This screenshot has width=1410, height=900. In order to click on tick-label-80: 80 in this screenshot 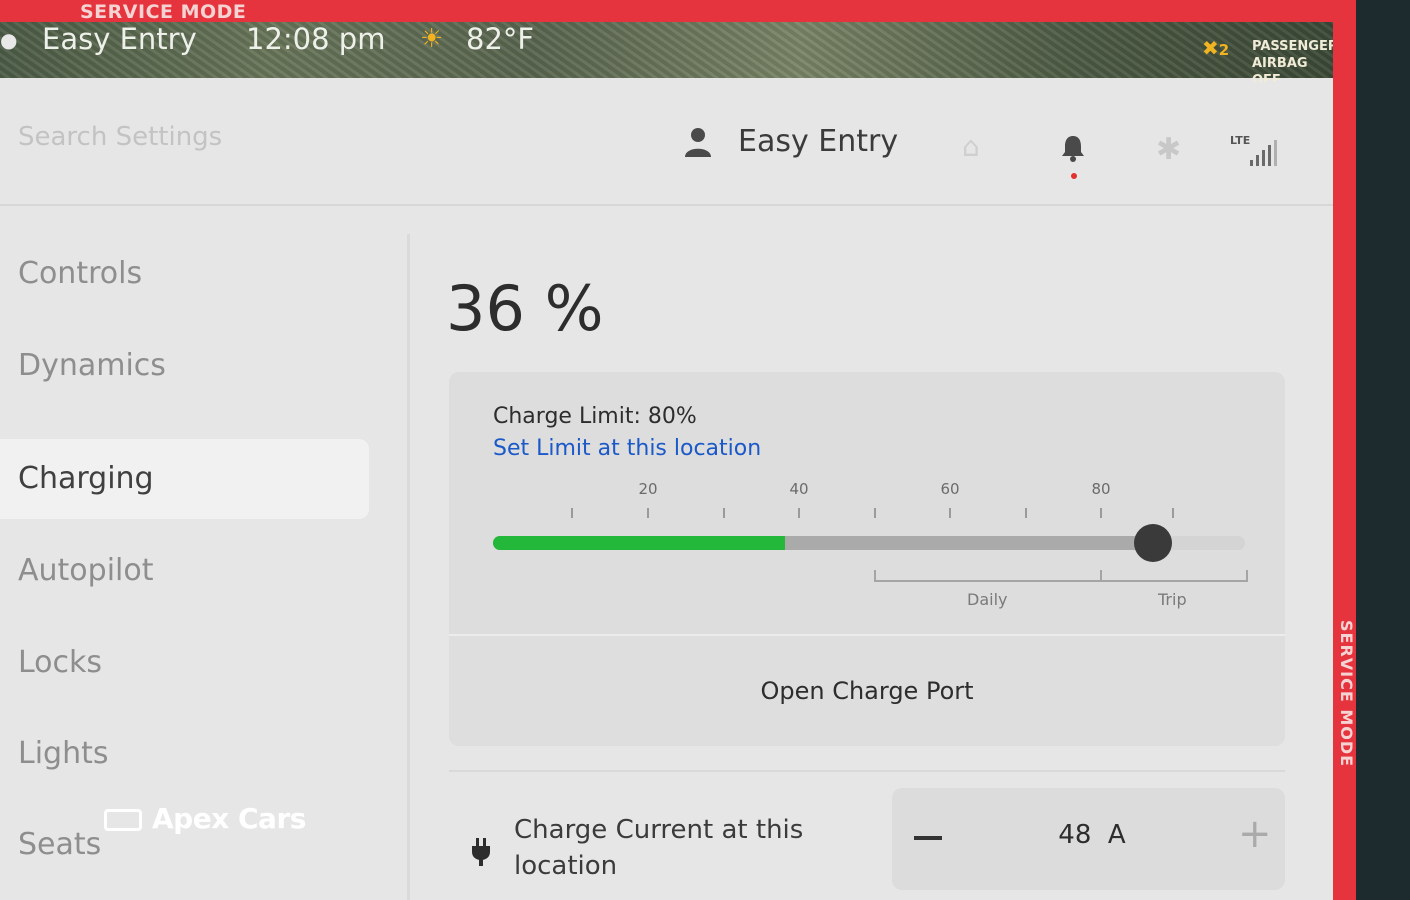, I will do `click(1101, 489)`.